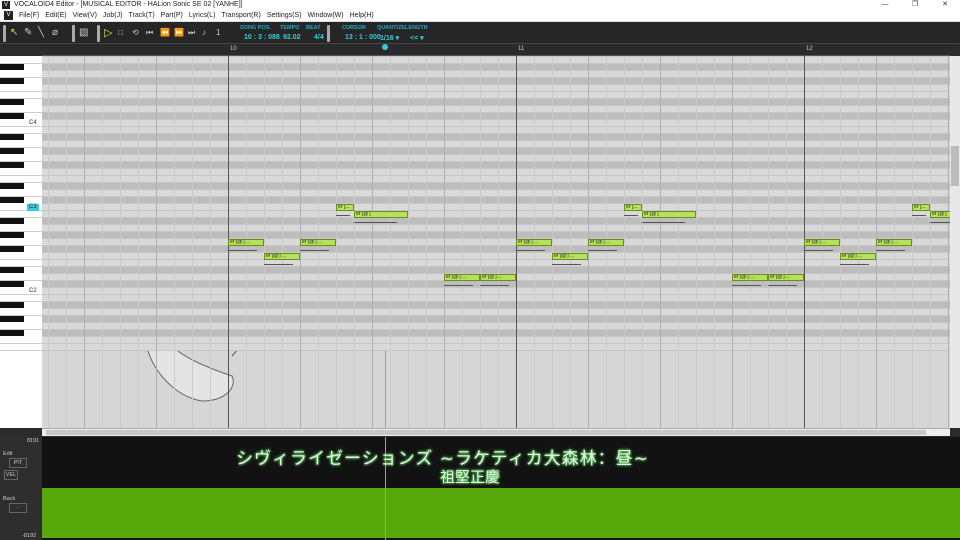 The image size is (960, 540). Describe the element at coordinates (328, 33) in the screenshot. I see `toolbar-grip` at that location.